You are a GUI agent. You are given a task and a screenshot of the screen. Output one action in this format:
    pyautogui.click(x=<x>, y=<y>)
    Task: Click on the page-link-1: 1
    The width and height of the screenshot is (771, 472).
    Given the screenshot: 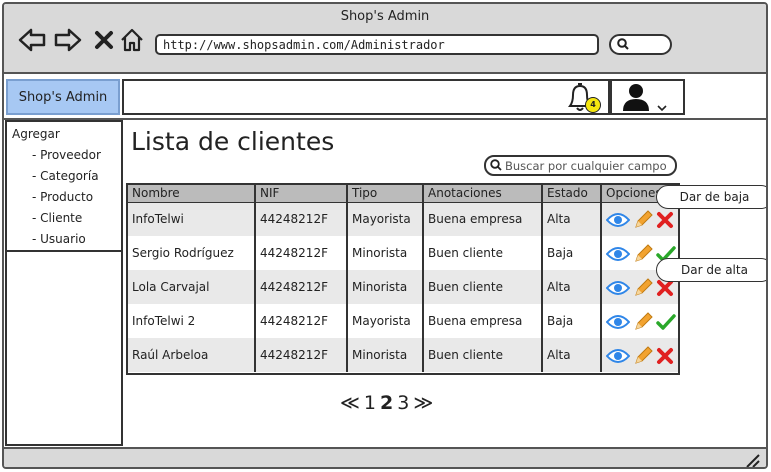 What is the action you would take?
    pyautogui.click(x=370, y=403)
    